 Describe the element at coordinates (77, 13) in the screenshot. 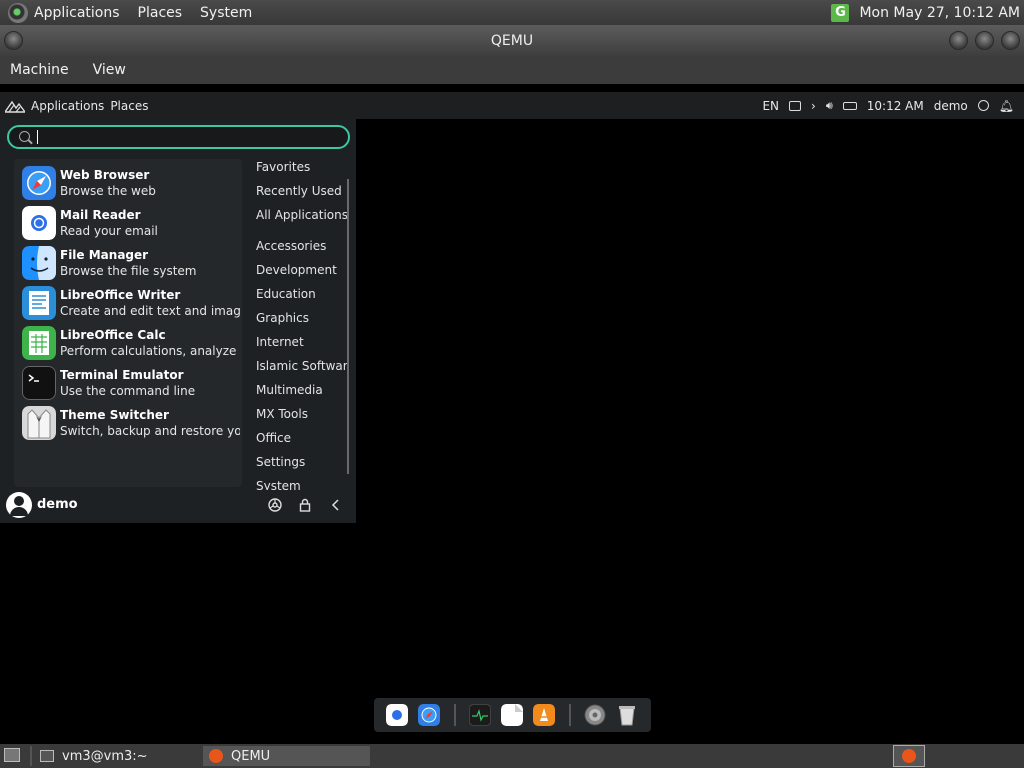

I see `host-menu-applications: Applications` at that location.